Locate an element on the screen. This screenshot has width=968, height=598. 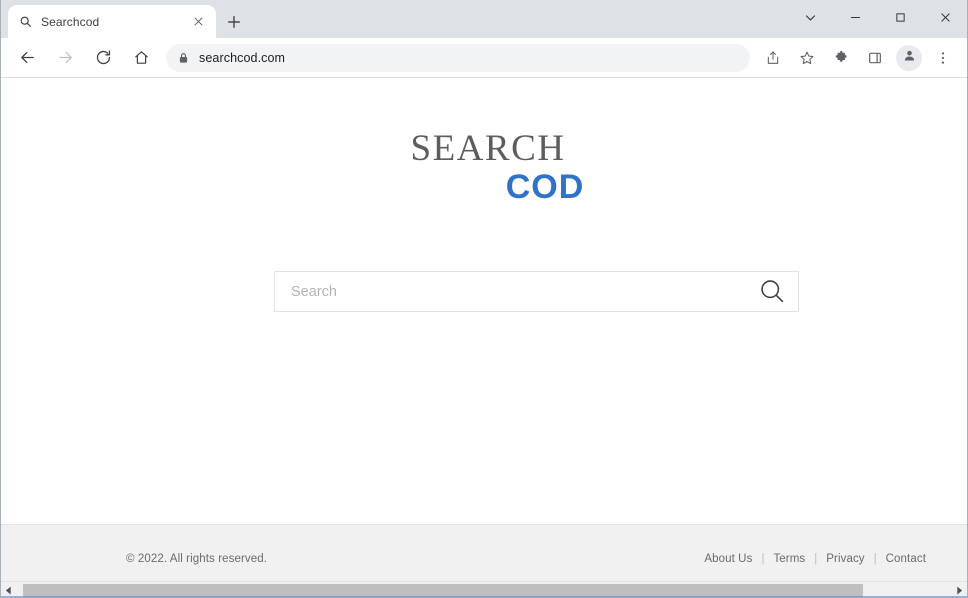
reload-button is located at coordinates (103, 58).